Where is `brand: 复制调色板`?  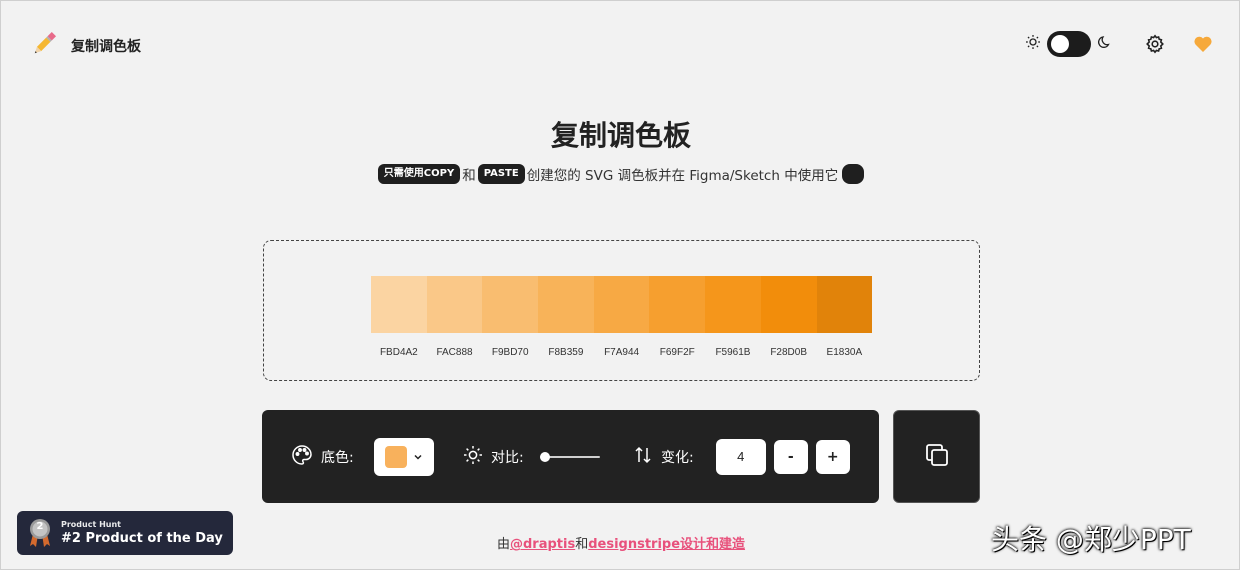 brand: 复制调色板 is located at coordinates (85, 46).